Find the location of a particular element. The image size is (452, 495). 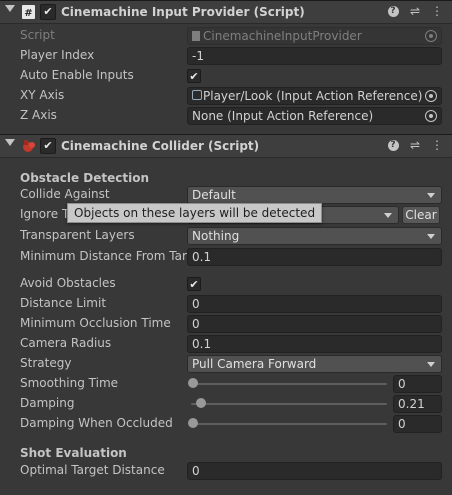

shot-evaluation-heading: Shot Evaluation is located at coordinates (73, 453).